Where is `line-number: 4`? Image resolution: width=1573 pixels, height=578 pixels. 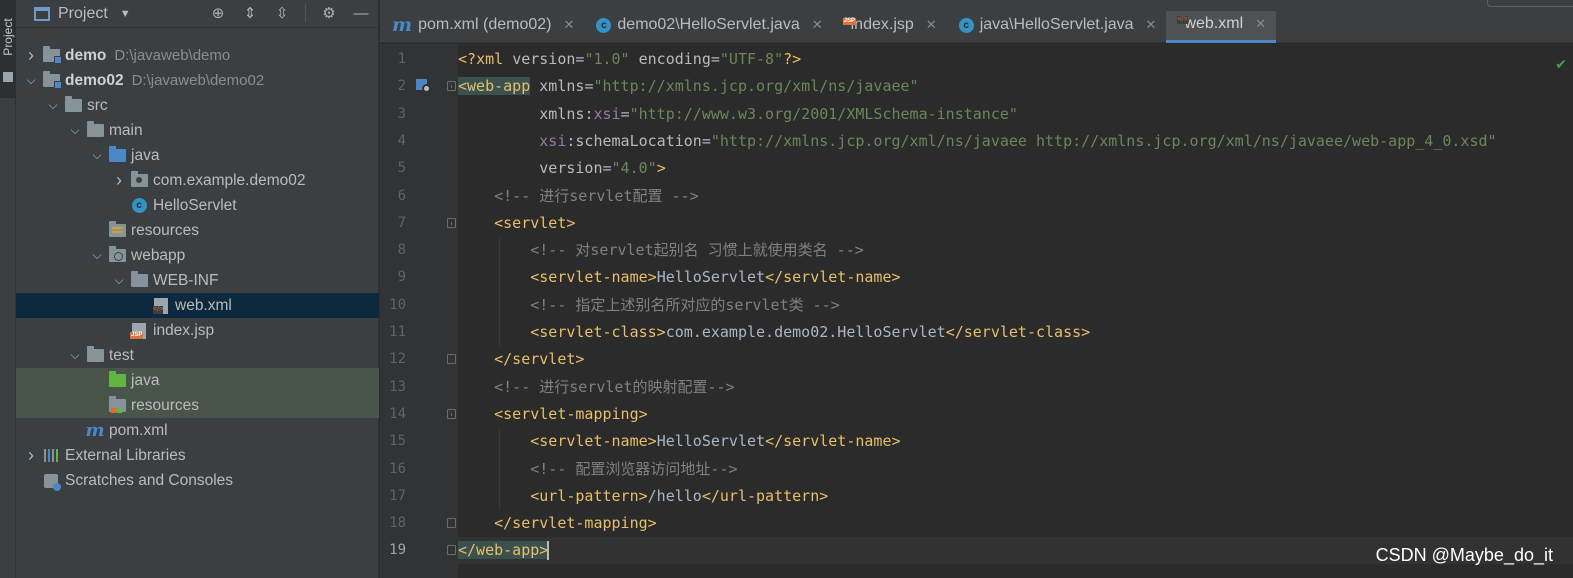 line-number: 4 is located at coordinates (401, 140).